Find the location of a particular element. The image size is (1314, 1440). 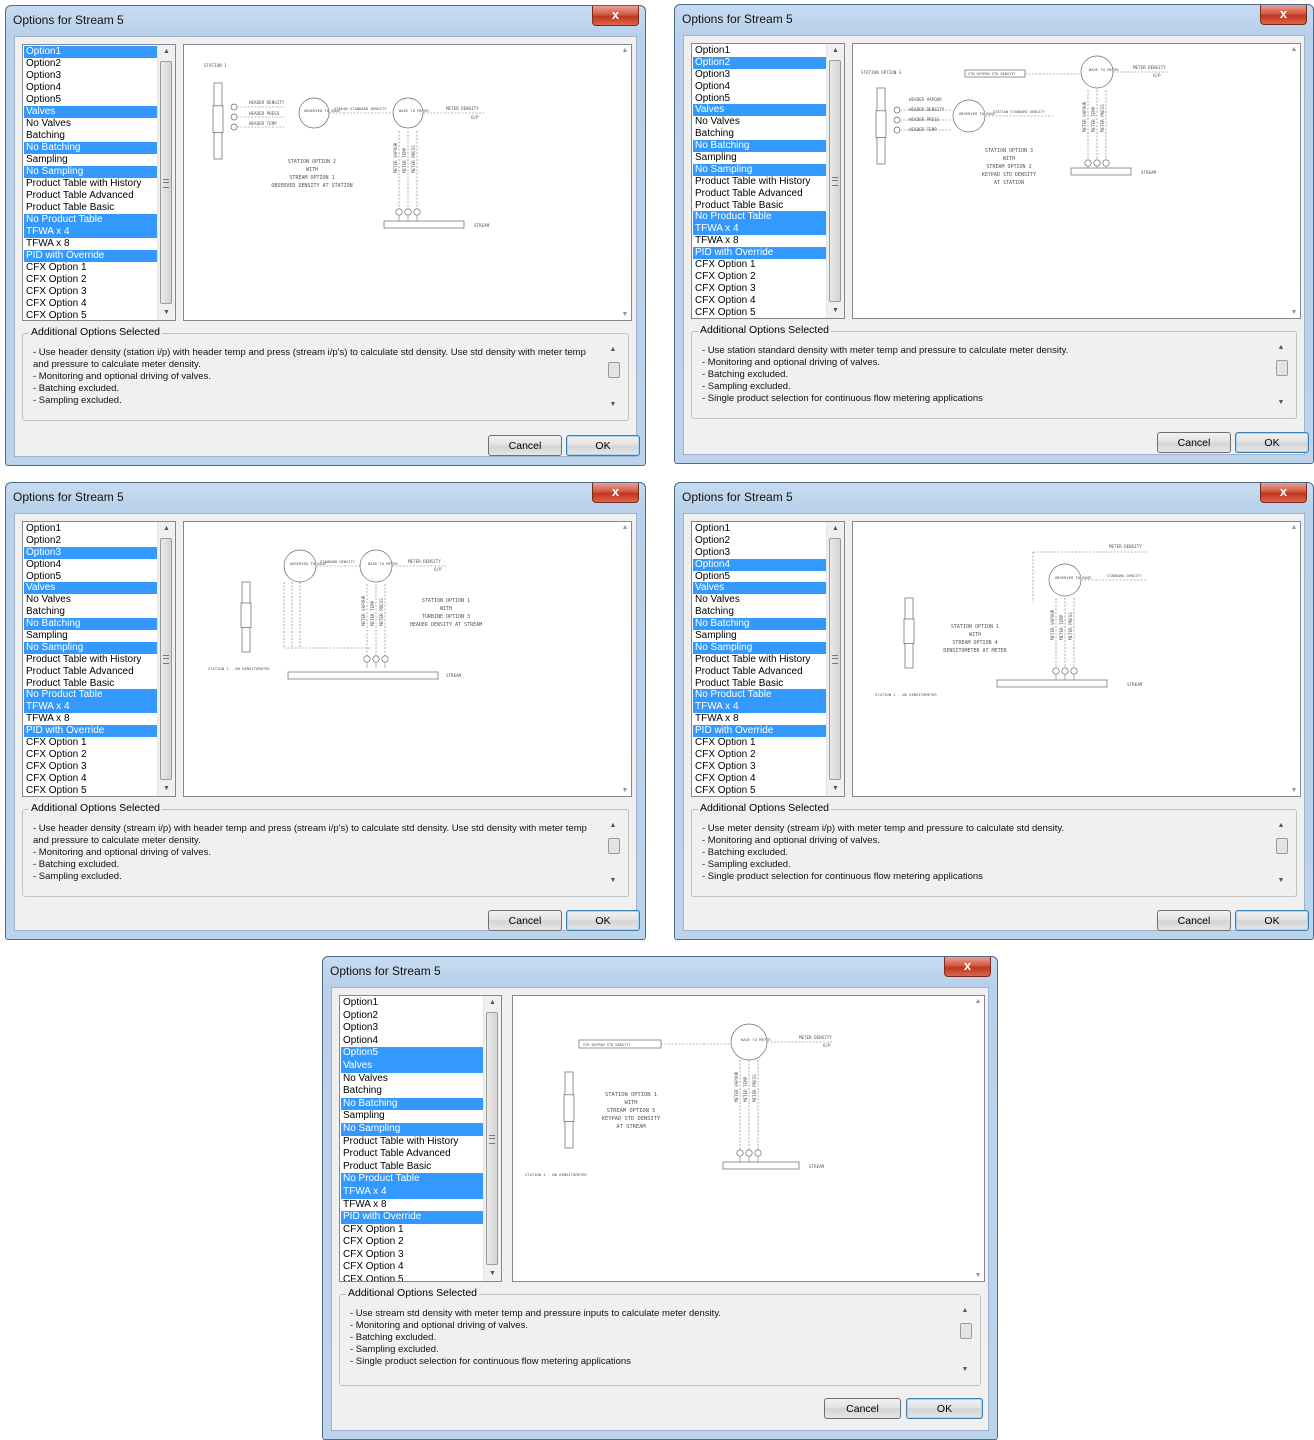

options-scrollbar: ▲ ▼ is located at coordinates (835, 659).